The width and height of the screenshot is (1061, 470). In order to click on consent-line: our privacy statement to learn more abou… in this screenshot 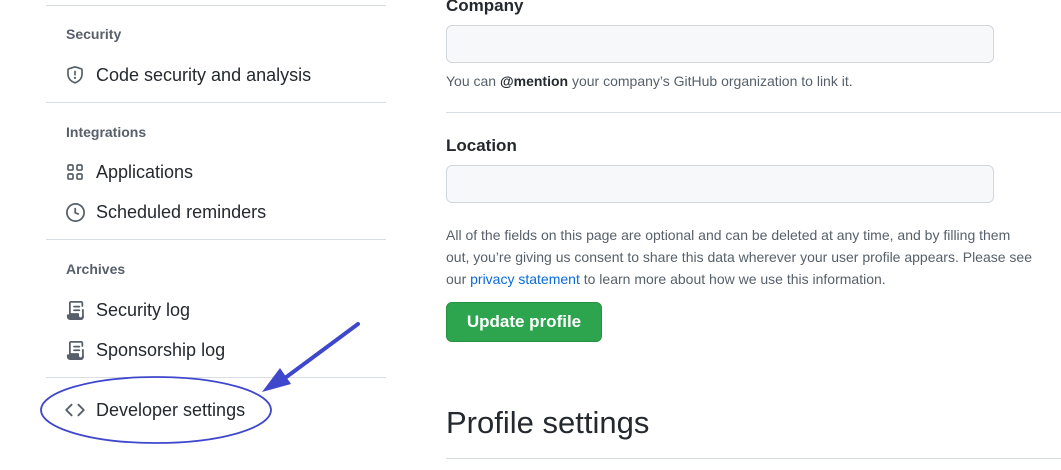, I will do `click(753, 279)`.